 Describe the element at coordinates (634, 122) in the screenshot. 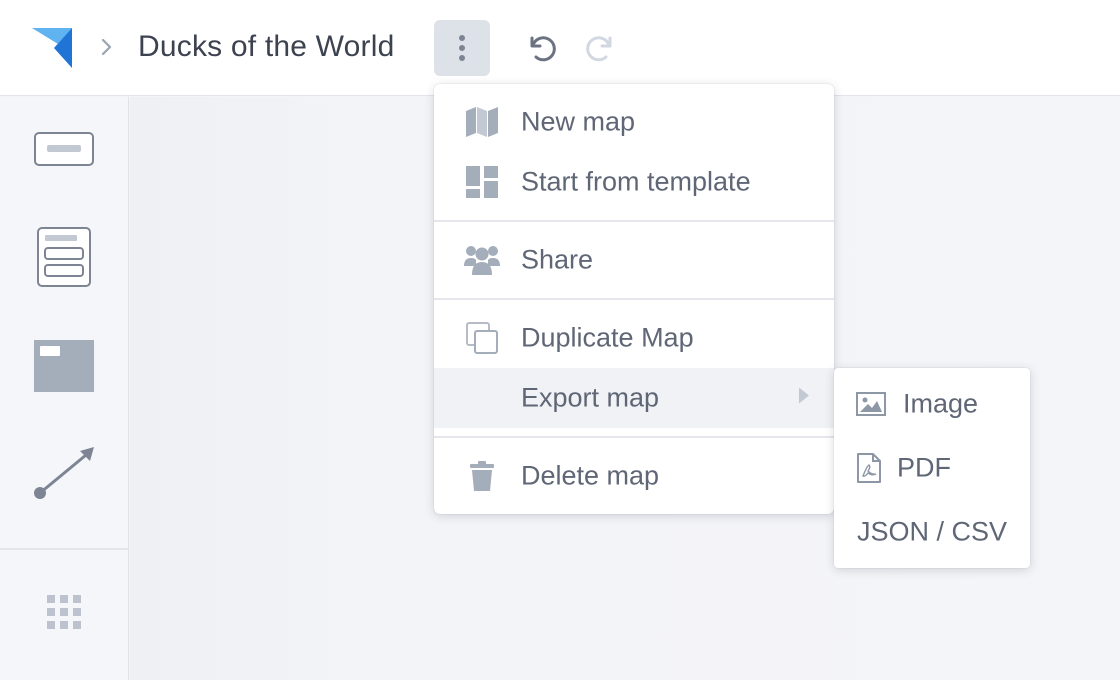

I see `menu-item-new-map: New map` at that location.